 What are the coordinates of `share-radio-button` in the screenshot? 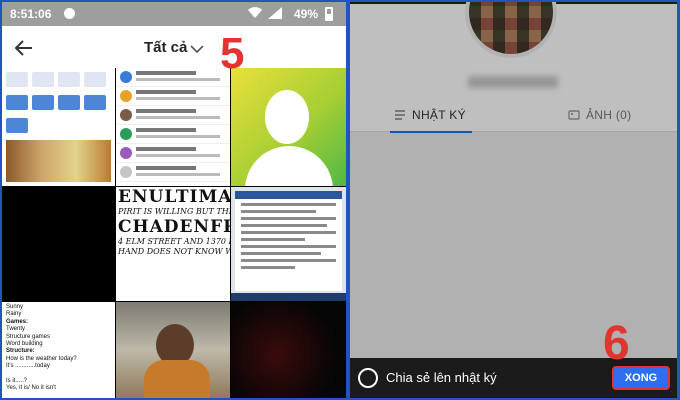 It's located at (368, 378).